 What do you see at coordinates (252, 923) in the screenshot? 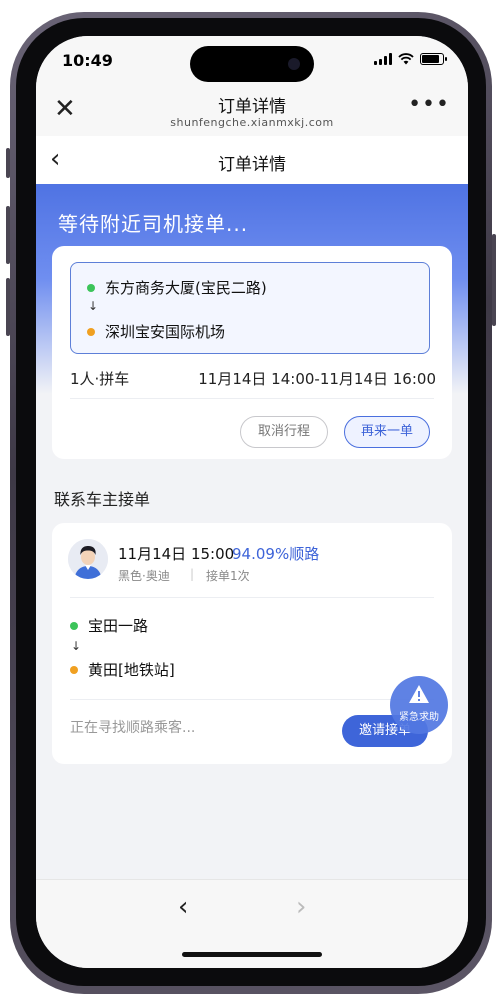
I see `browser-bottom-bar: ‹ ›` at bounding box center [252, 923].